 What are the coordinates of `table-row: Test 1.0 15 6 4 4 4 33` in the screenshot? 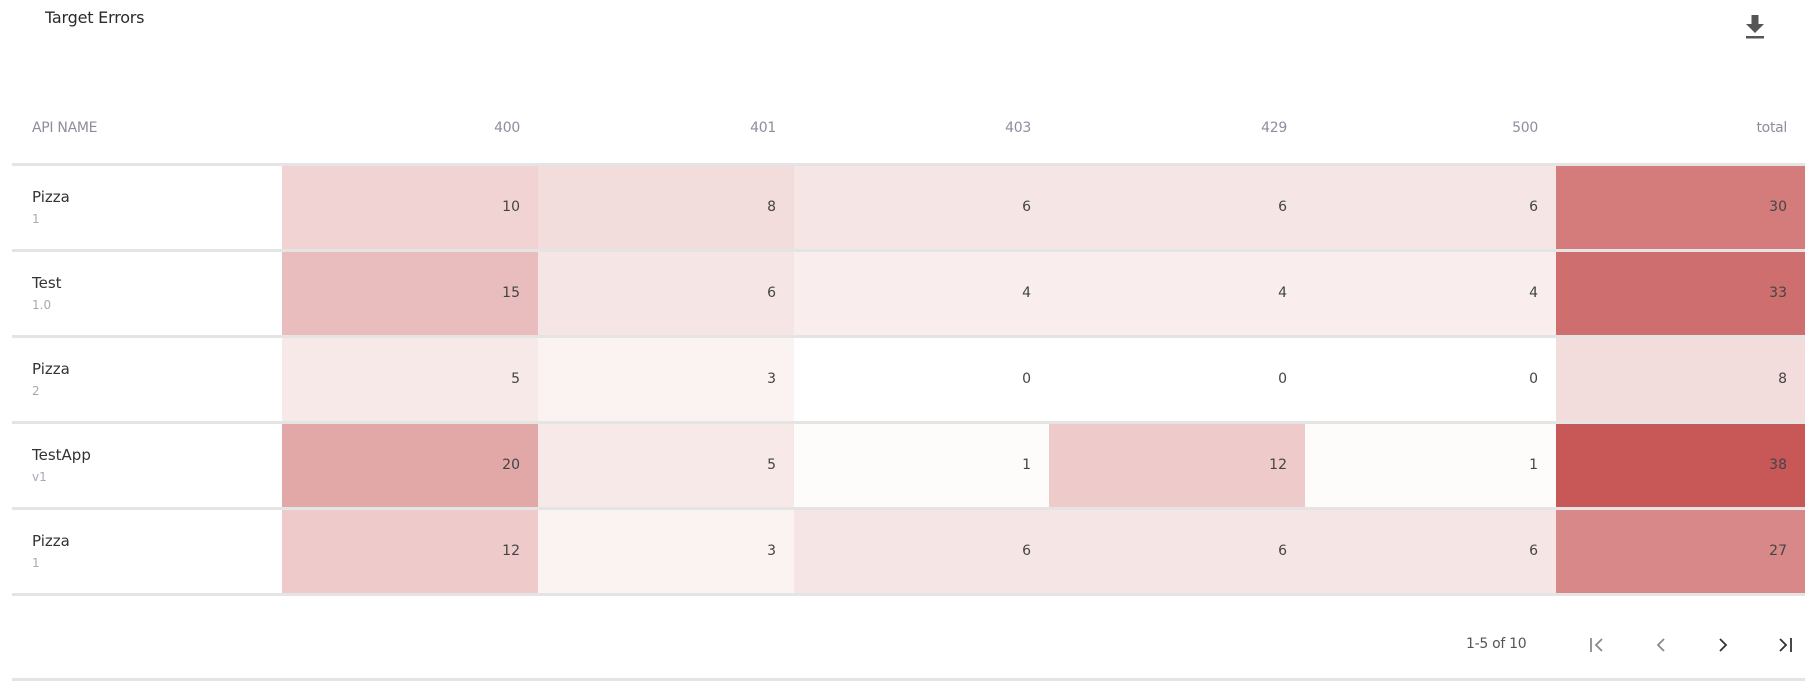 It's located at (908, 294).